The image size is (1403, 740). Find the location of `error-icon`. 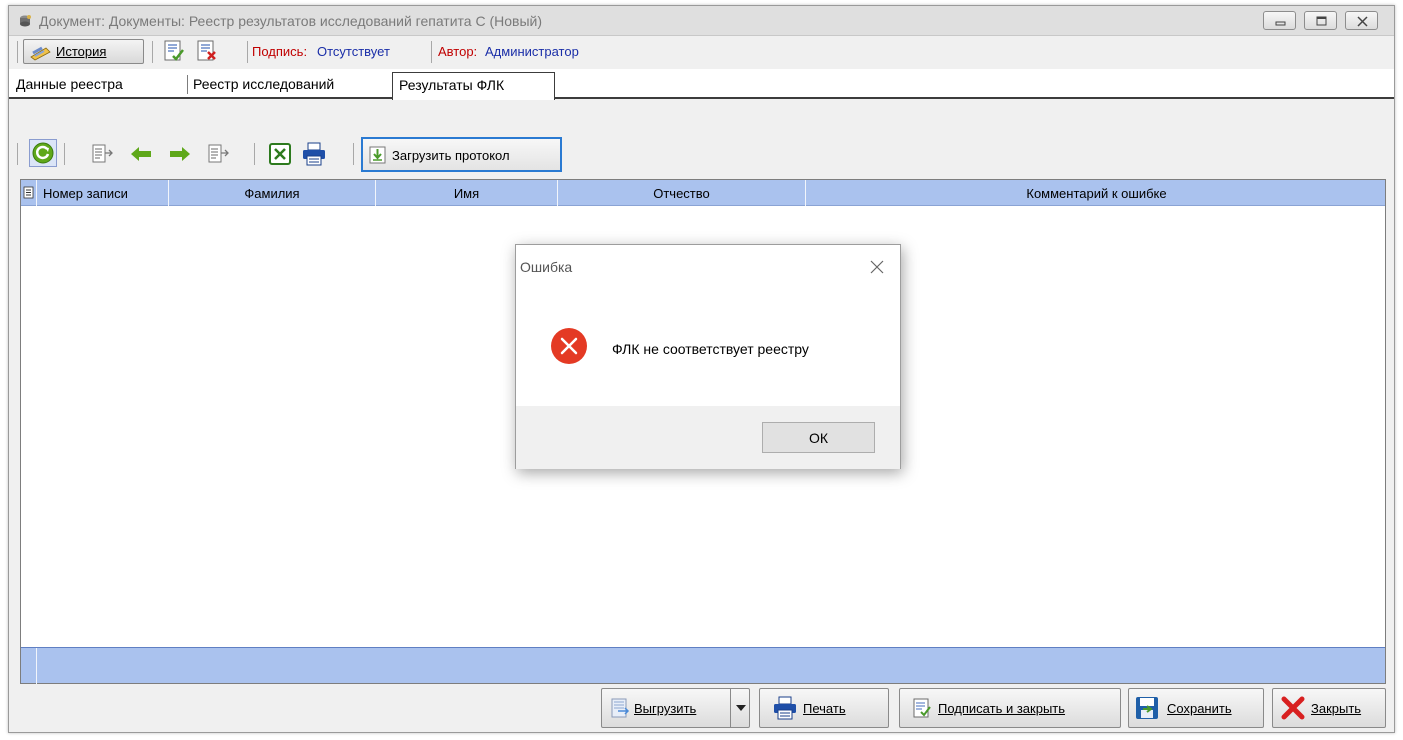

error-icon is located at coordinates (569, 346).